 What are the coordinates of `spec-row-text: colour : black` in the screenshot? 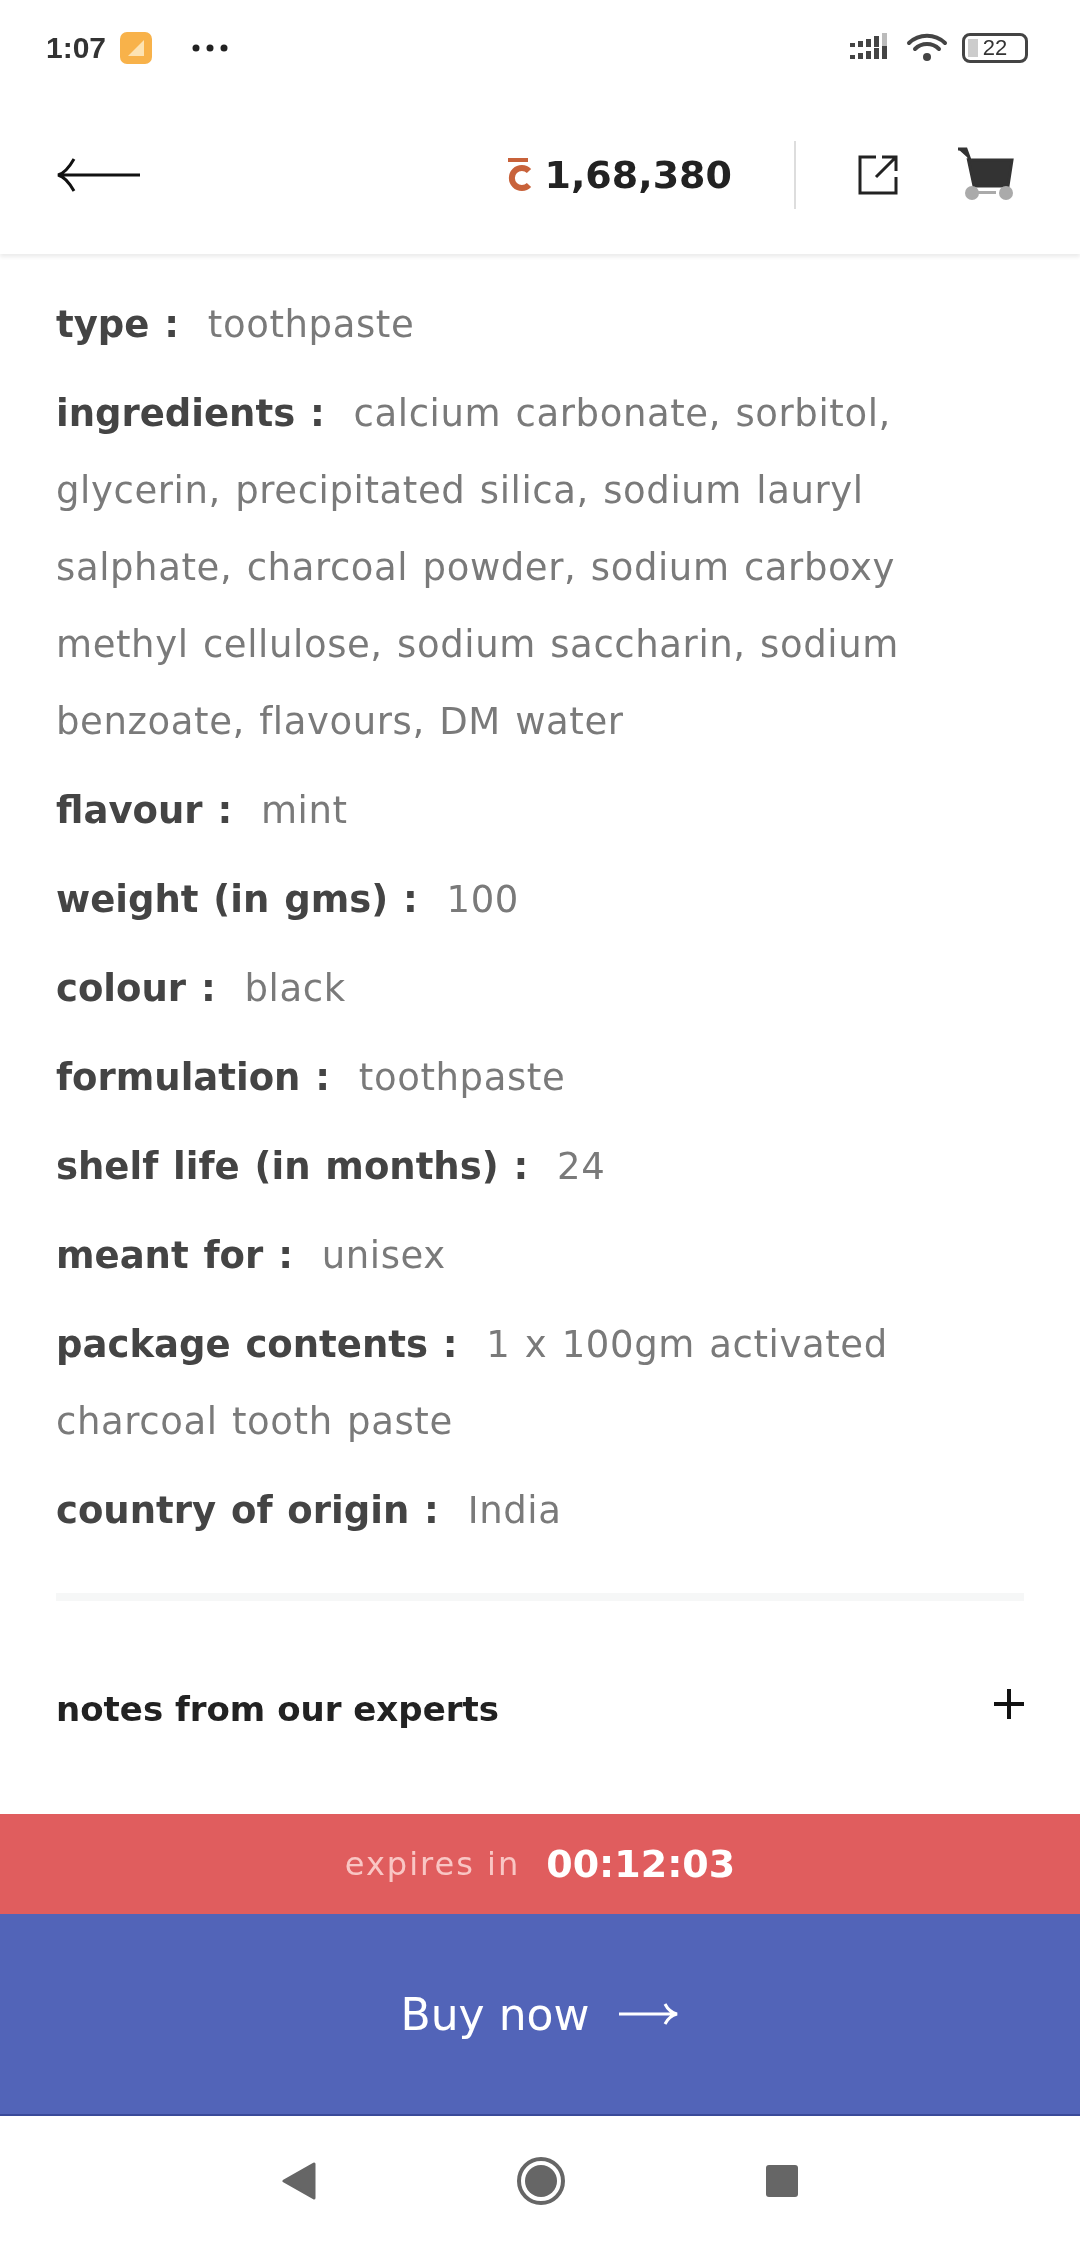 It's located at (201, 989).